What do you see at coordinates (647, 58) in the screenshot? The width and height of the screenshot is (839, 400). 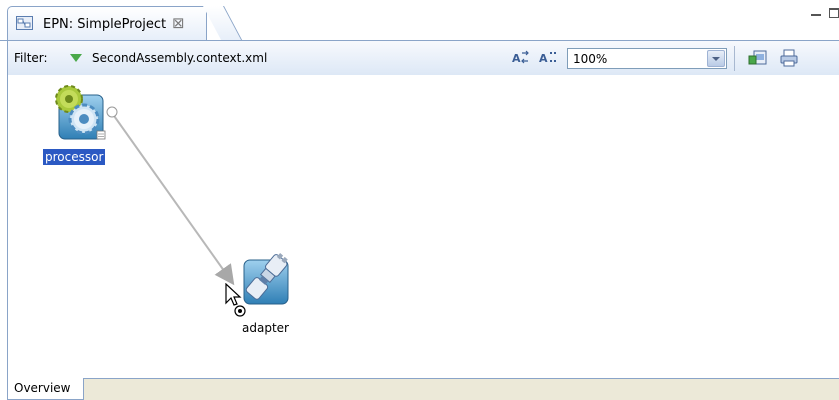 I see `zoom-combo: 100%` at bounding box center [647, 58].